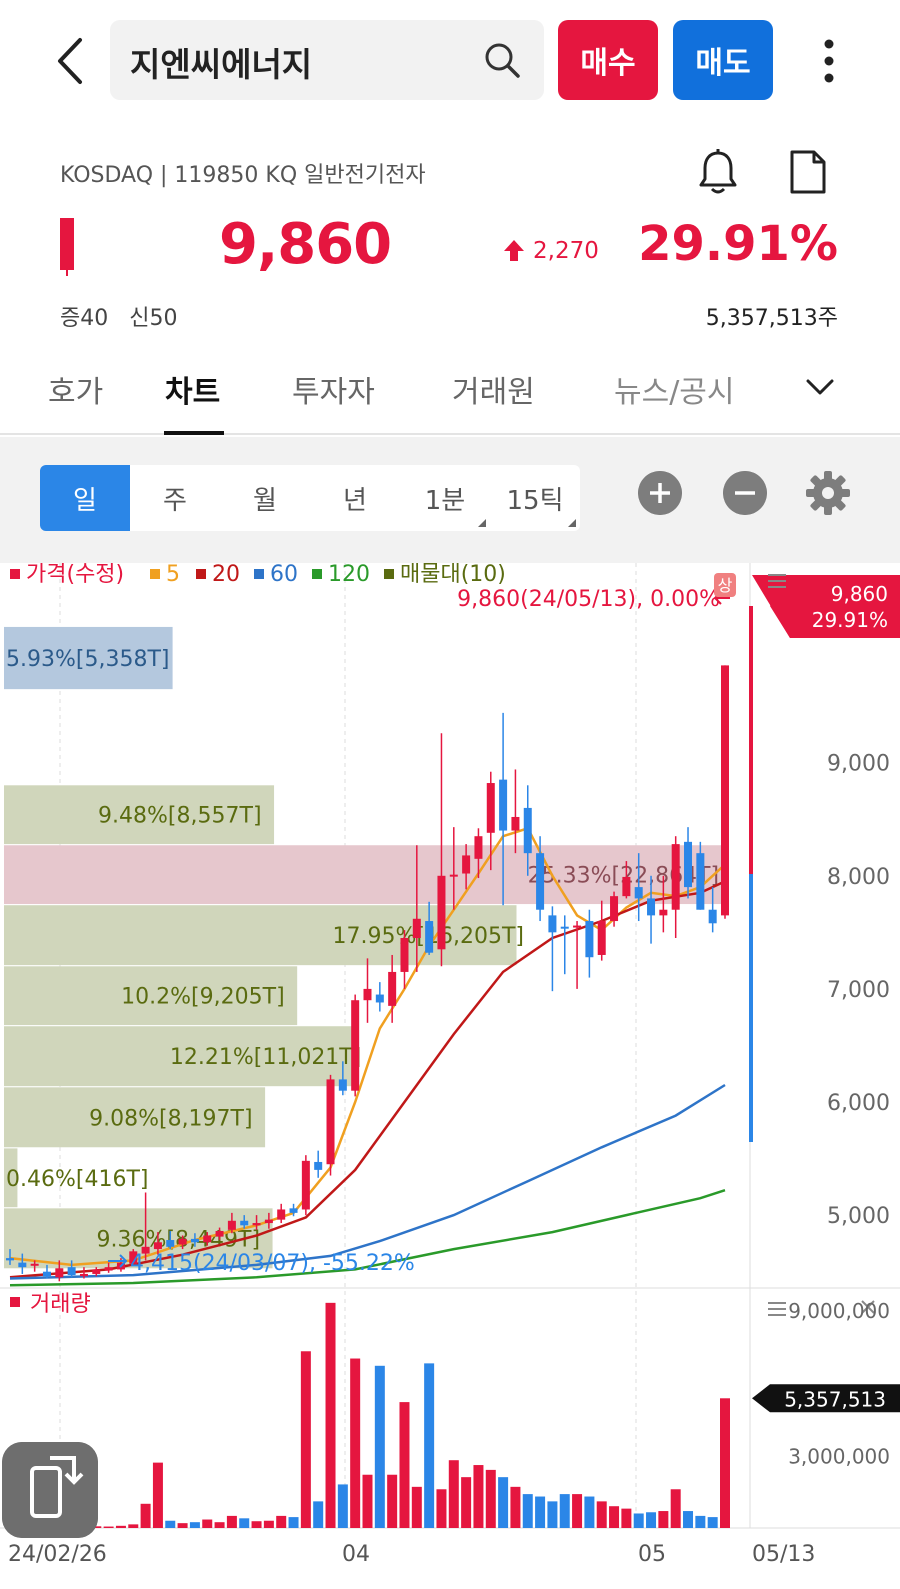 This screenshot has width=900, height=1589. I want to click on period-day: 일, so click(85, 498).